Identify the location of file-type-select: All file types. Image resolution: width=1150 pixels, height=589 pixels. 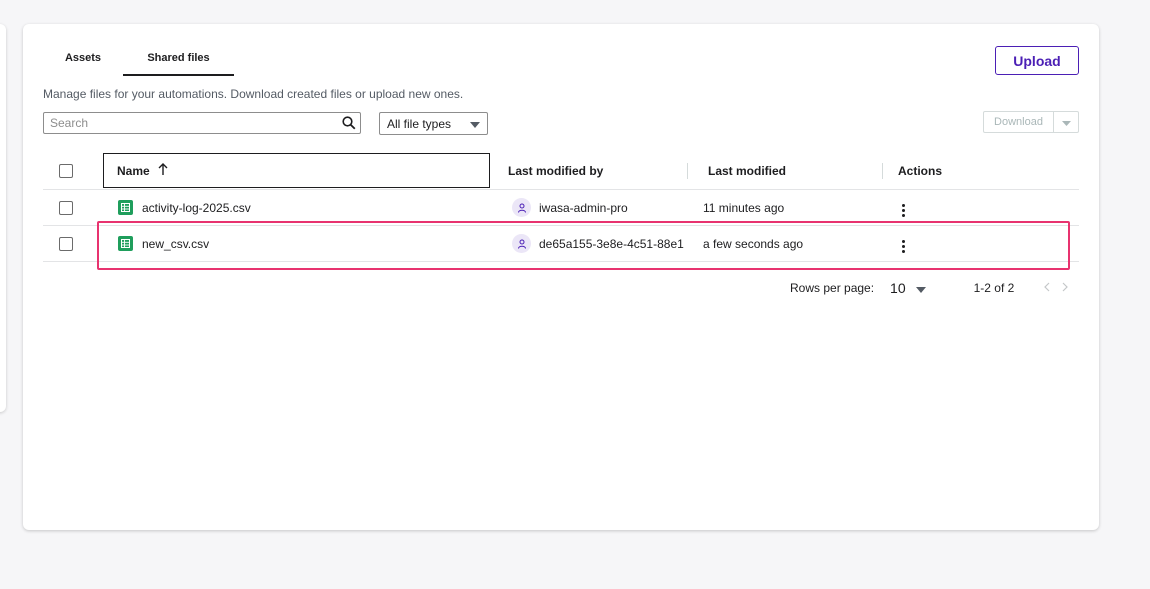
(433, 123).